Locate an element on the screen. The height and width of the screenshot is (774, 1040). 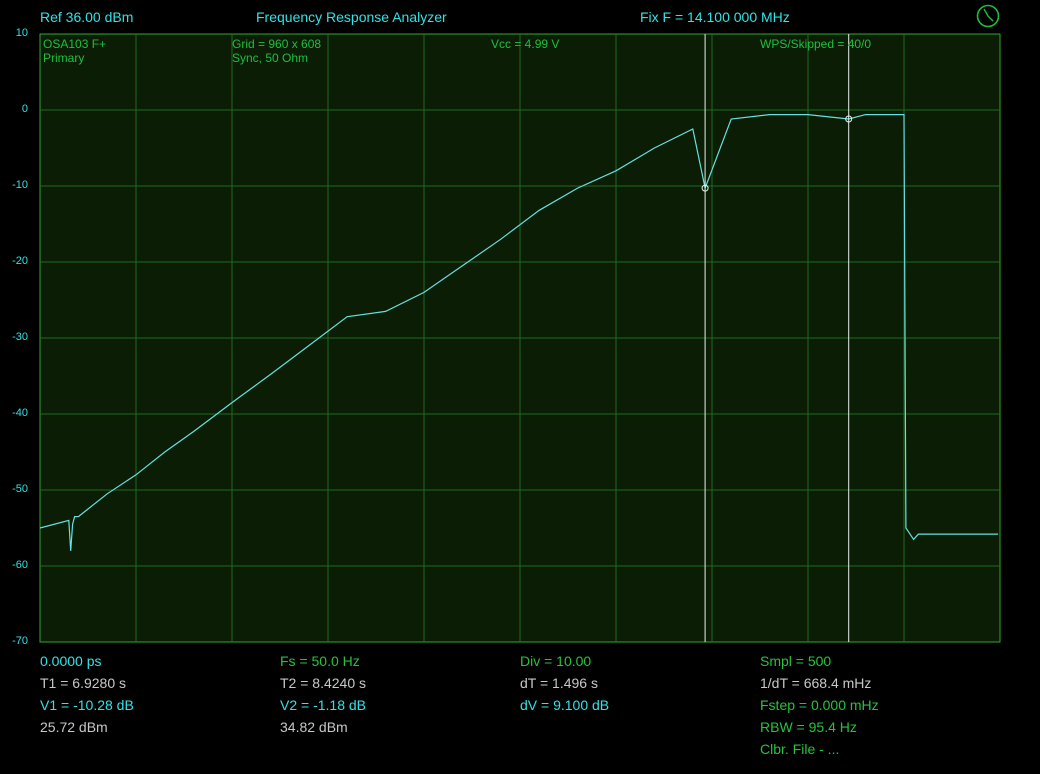
time-offset-readout: 0.0000 ps is located at coordinates (71, 661).